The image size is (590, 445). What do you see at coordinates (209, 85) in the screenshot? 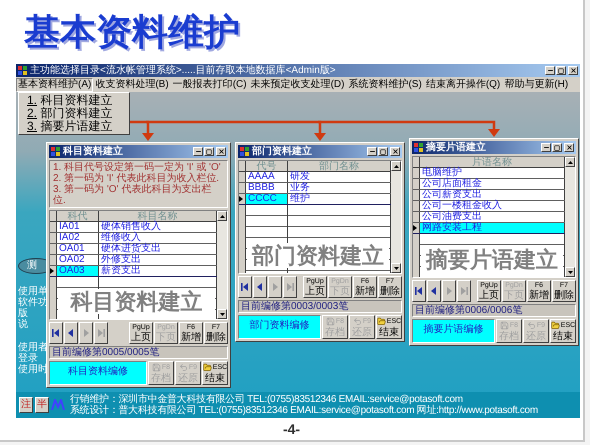
I see `menu-item: 一般报表打印(C)` at bounding box center [209, 85].